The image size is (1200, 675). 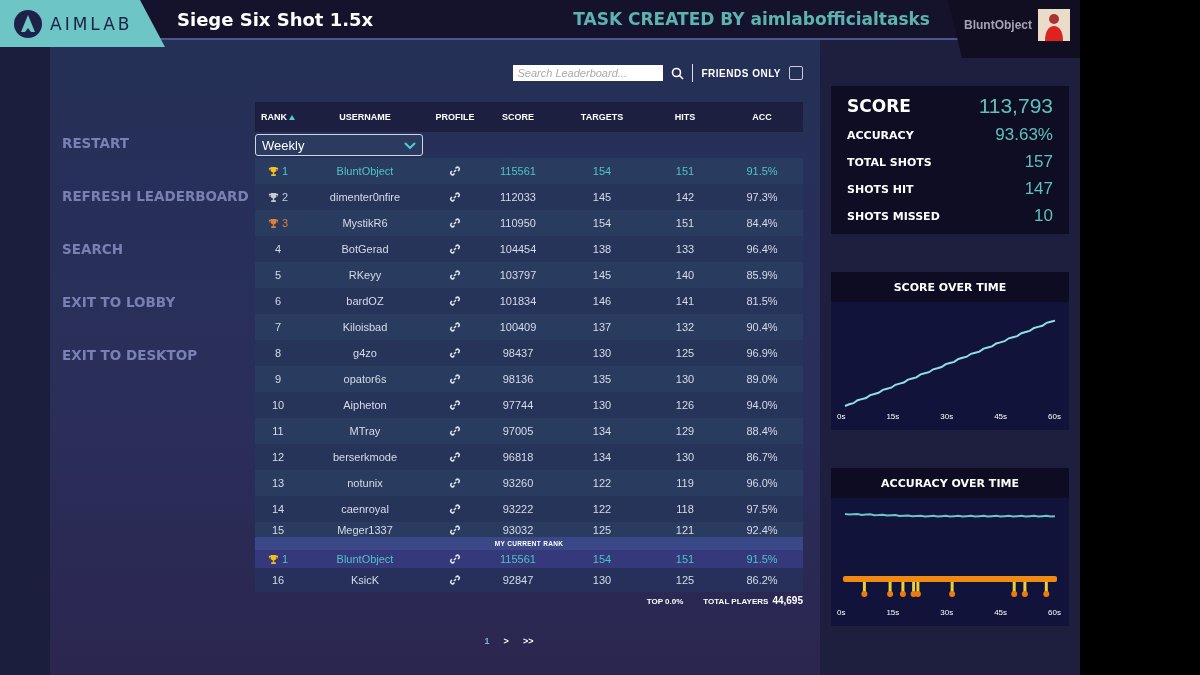 What do you see at coordinates (685, 457) in the screenshot?
I see `hits-cell-text: 130` at bounding box center [685, 457].